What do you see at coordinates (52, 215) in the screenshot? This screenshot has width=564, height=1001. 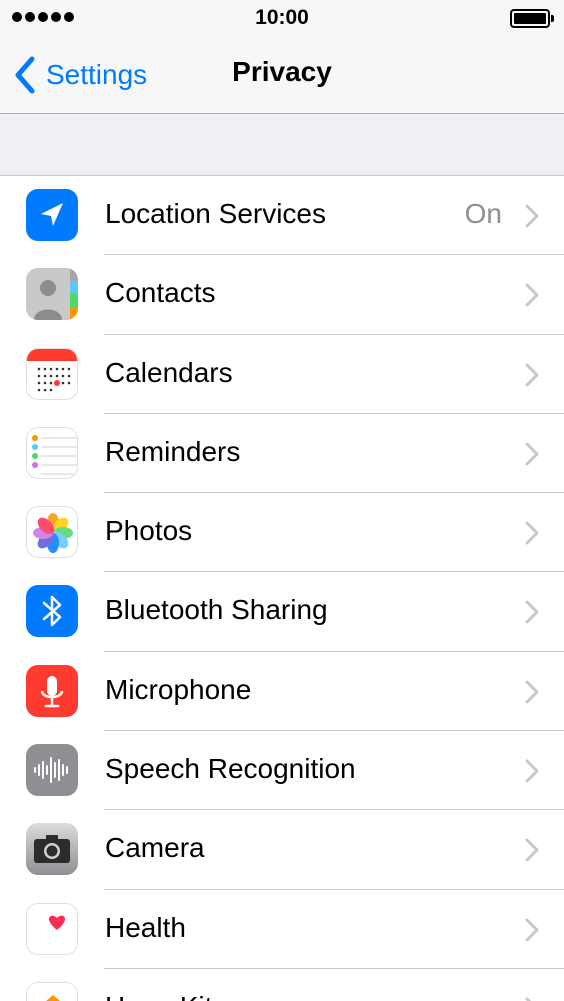 I see `location-arrow-icon` at bounding box center [52, 215].